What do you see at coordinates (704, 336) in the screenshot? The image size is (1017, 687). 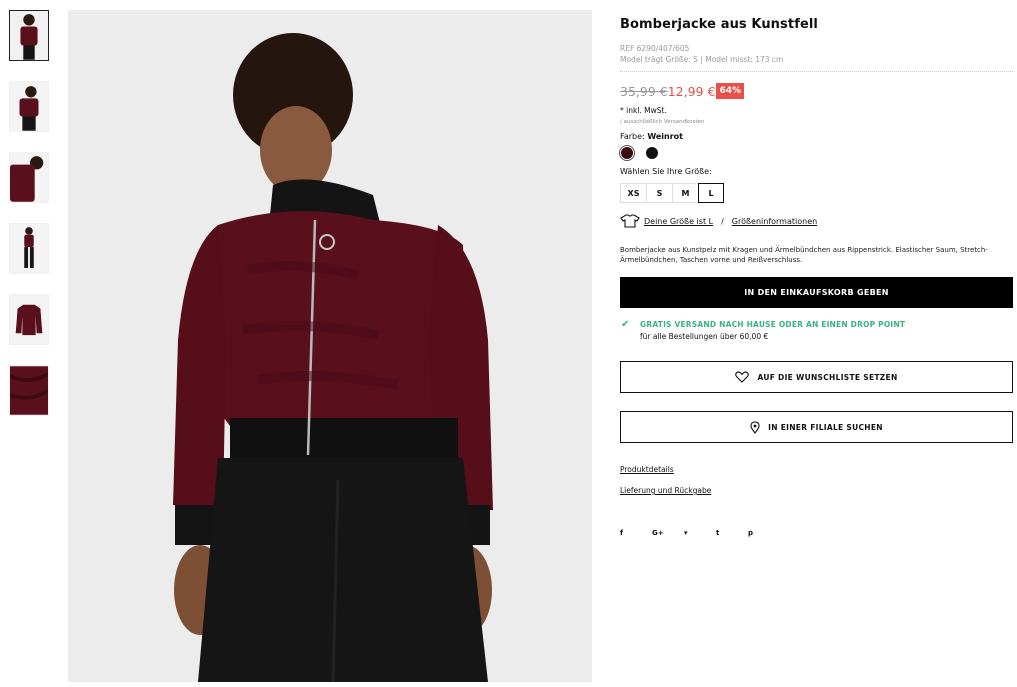 I see `free-shipping-sub: für alle Bestellungen über 60,00 €` at bounding box center [704, 336].